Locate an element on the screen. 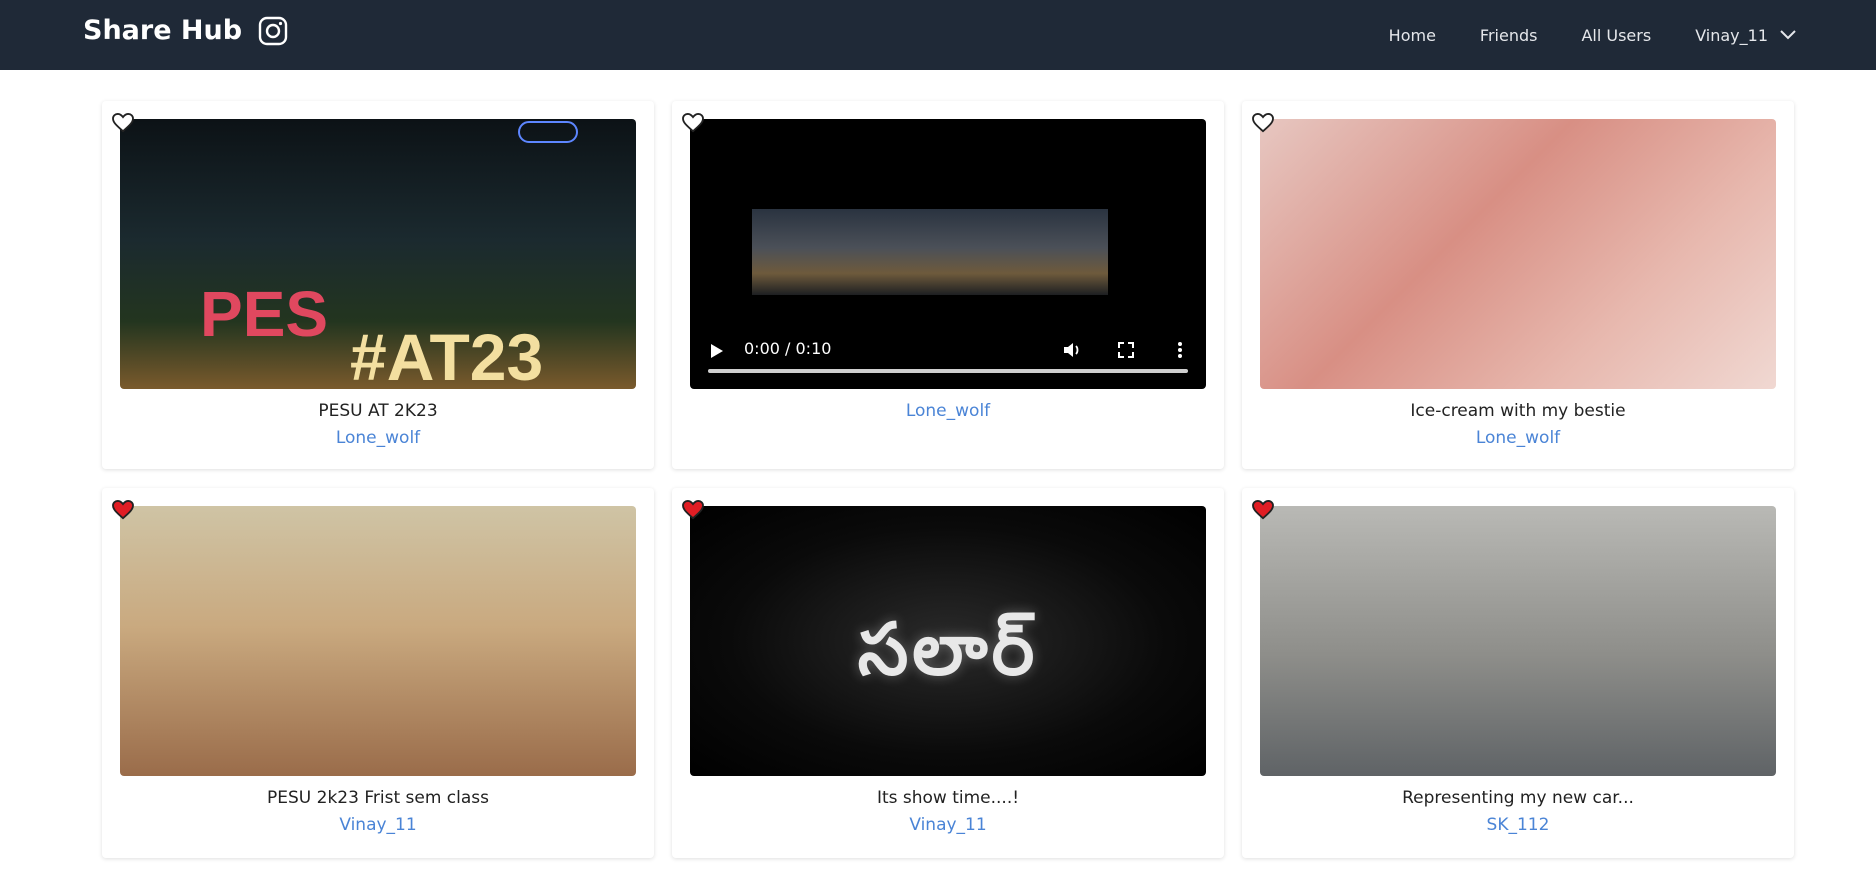  video-frame is located at coordinates (930, 252).